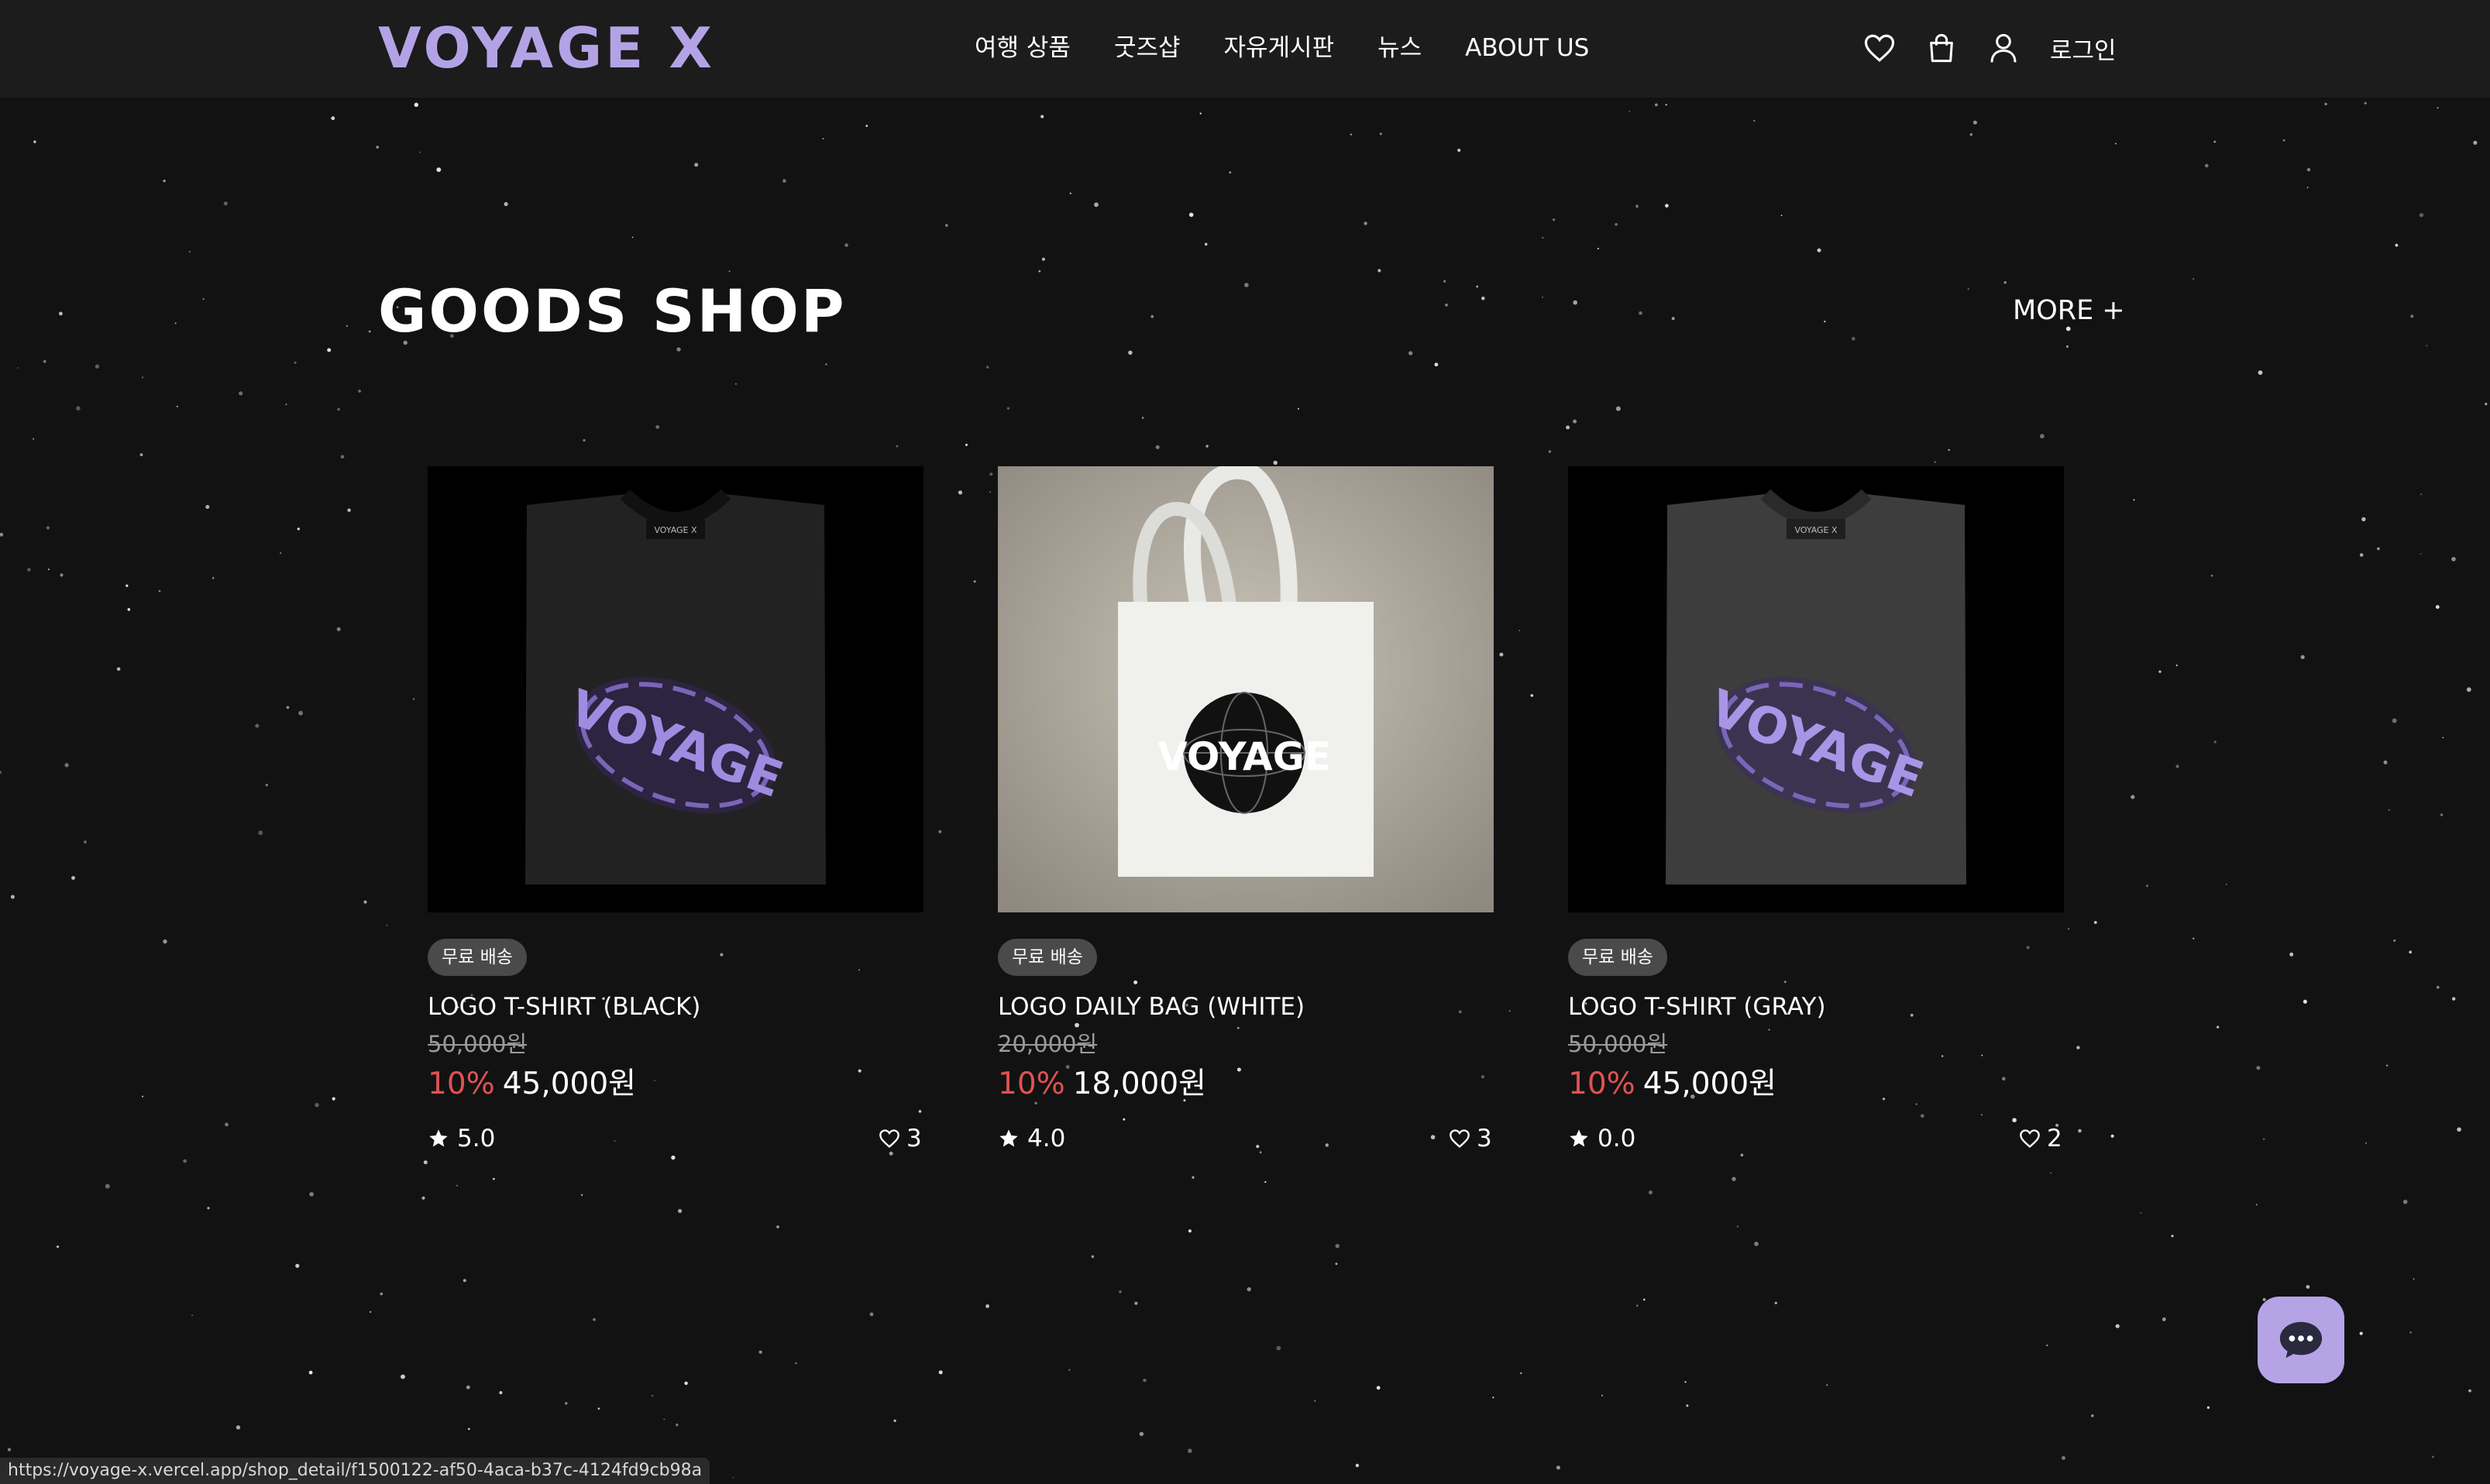  Describe the element at coordinates (1941, 48) in the screenshot. I see `shopping-bag-icon` at that location.